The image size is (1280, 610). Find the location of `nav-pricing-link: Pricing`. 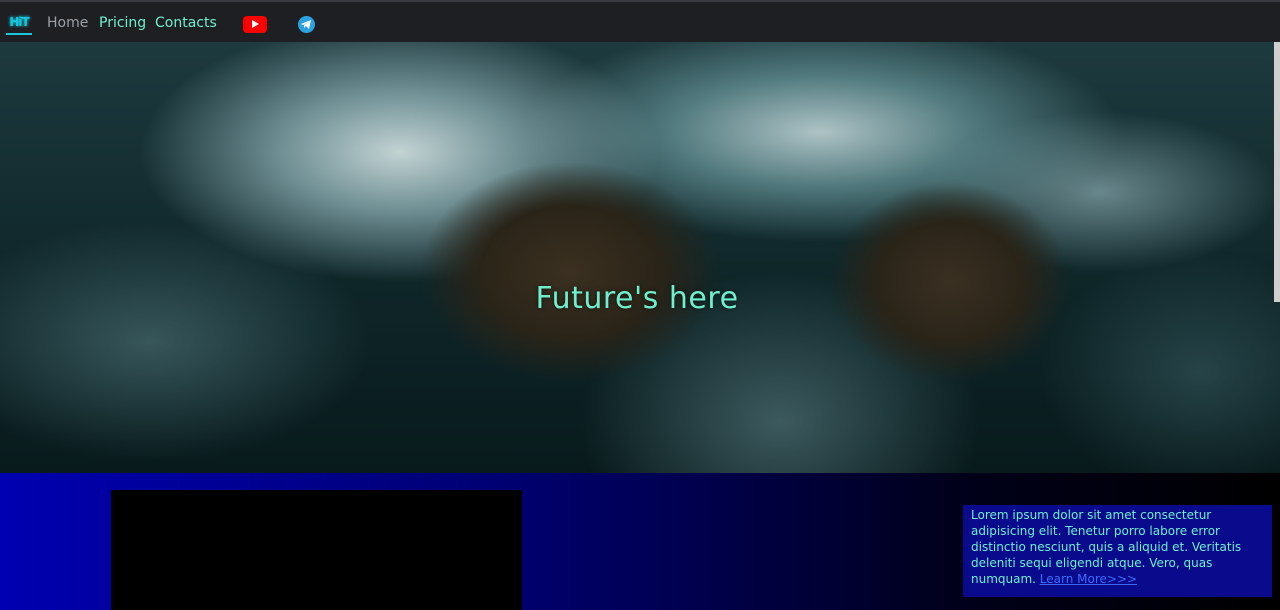

nav-pricing-link: Pricing is located at coordinates (122, 23).